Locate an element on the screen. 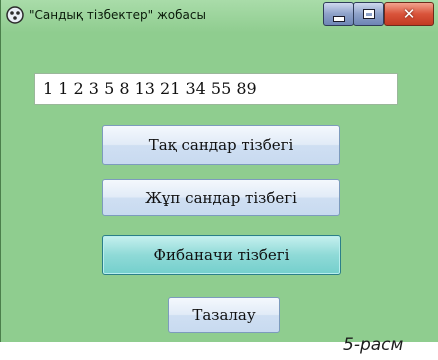 The image size is (438, 360). close-button: ✕ is located at coordinates (409, 14).